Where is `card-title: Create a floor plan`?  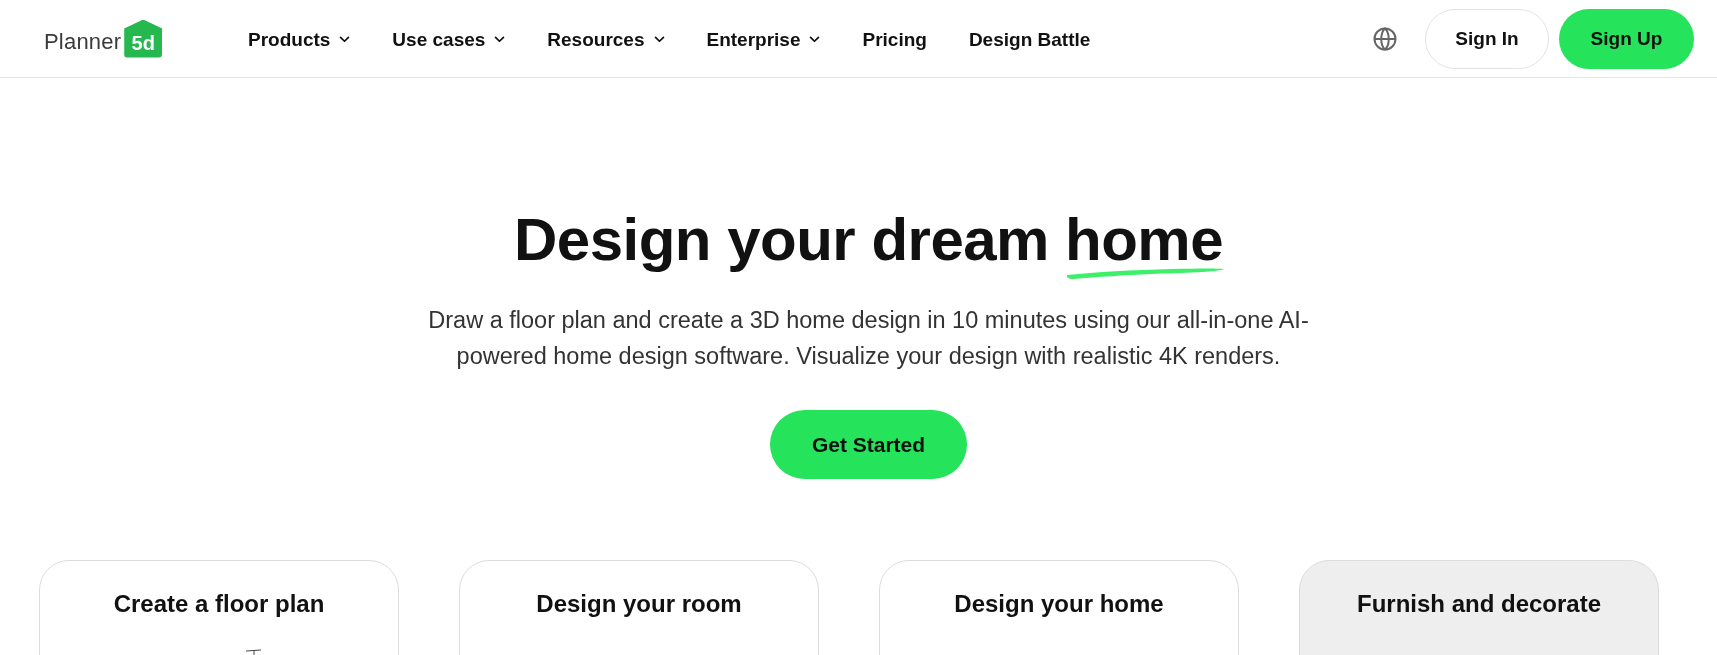 card-title: Create a floor plan is located at coordinates (219, 604).